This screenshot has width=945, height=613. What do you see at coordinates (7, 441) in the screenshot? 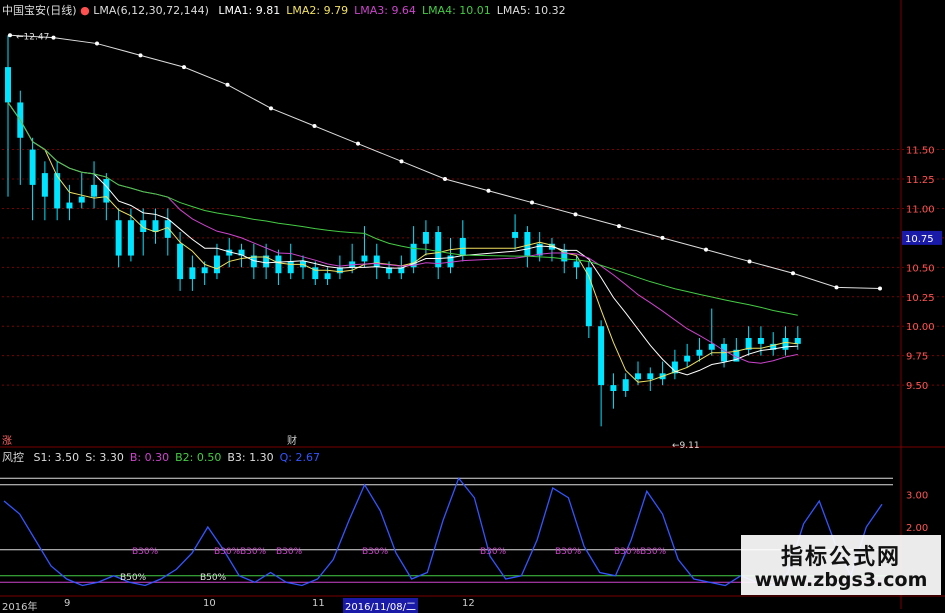
I see `mark-left: 涨` at bounding box center [7, 441].